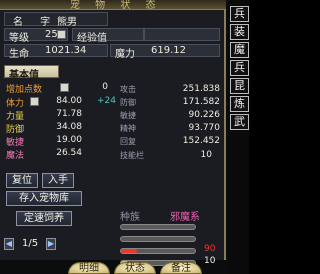 Image resolution: width=320 pixels, height=274 pixels. What do you see at coordinates (22, 180) in the screenshot?
I see `reset-button: 复位` at bounding box center [22, 180].